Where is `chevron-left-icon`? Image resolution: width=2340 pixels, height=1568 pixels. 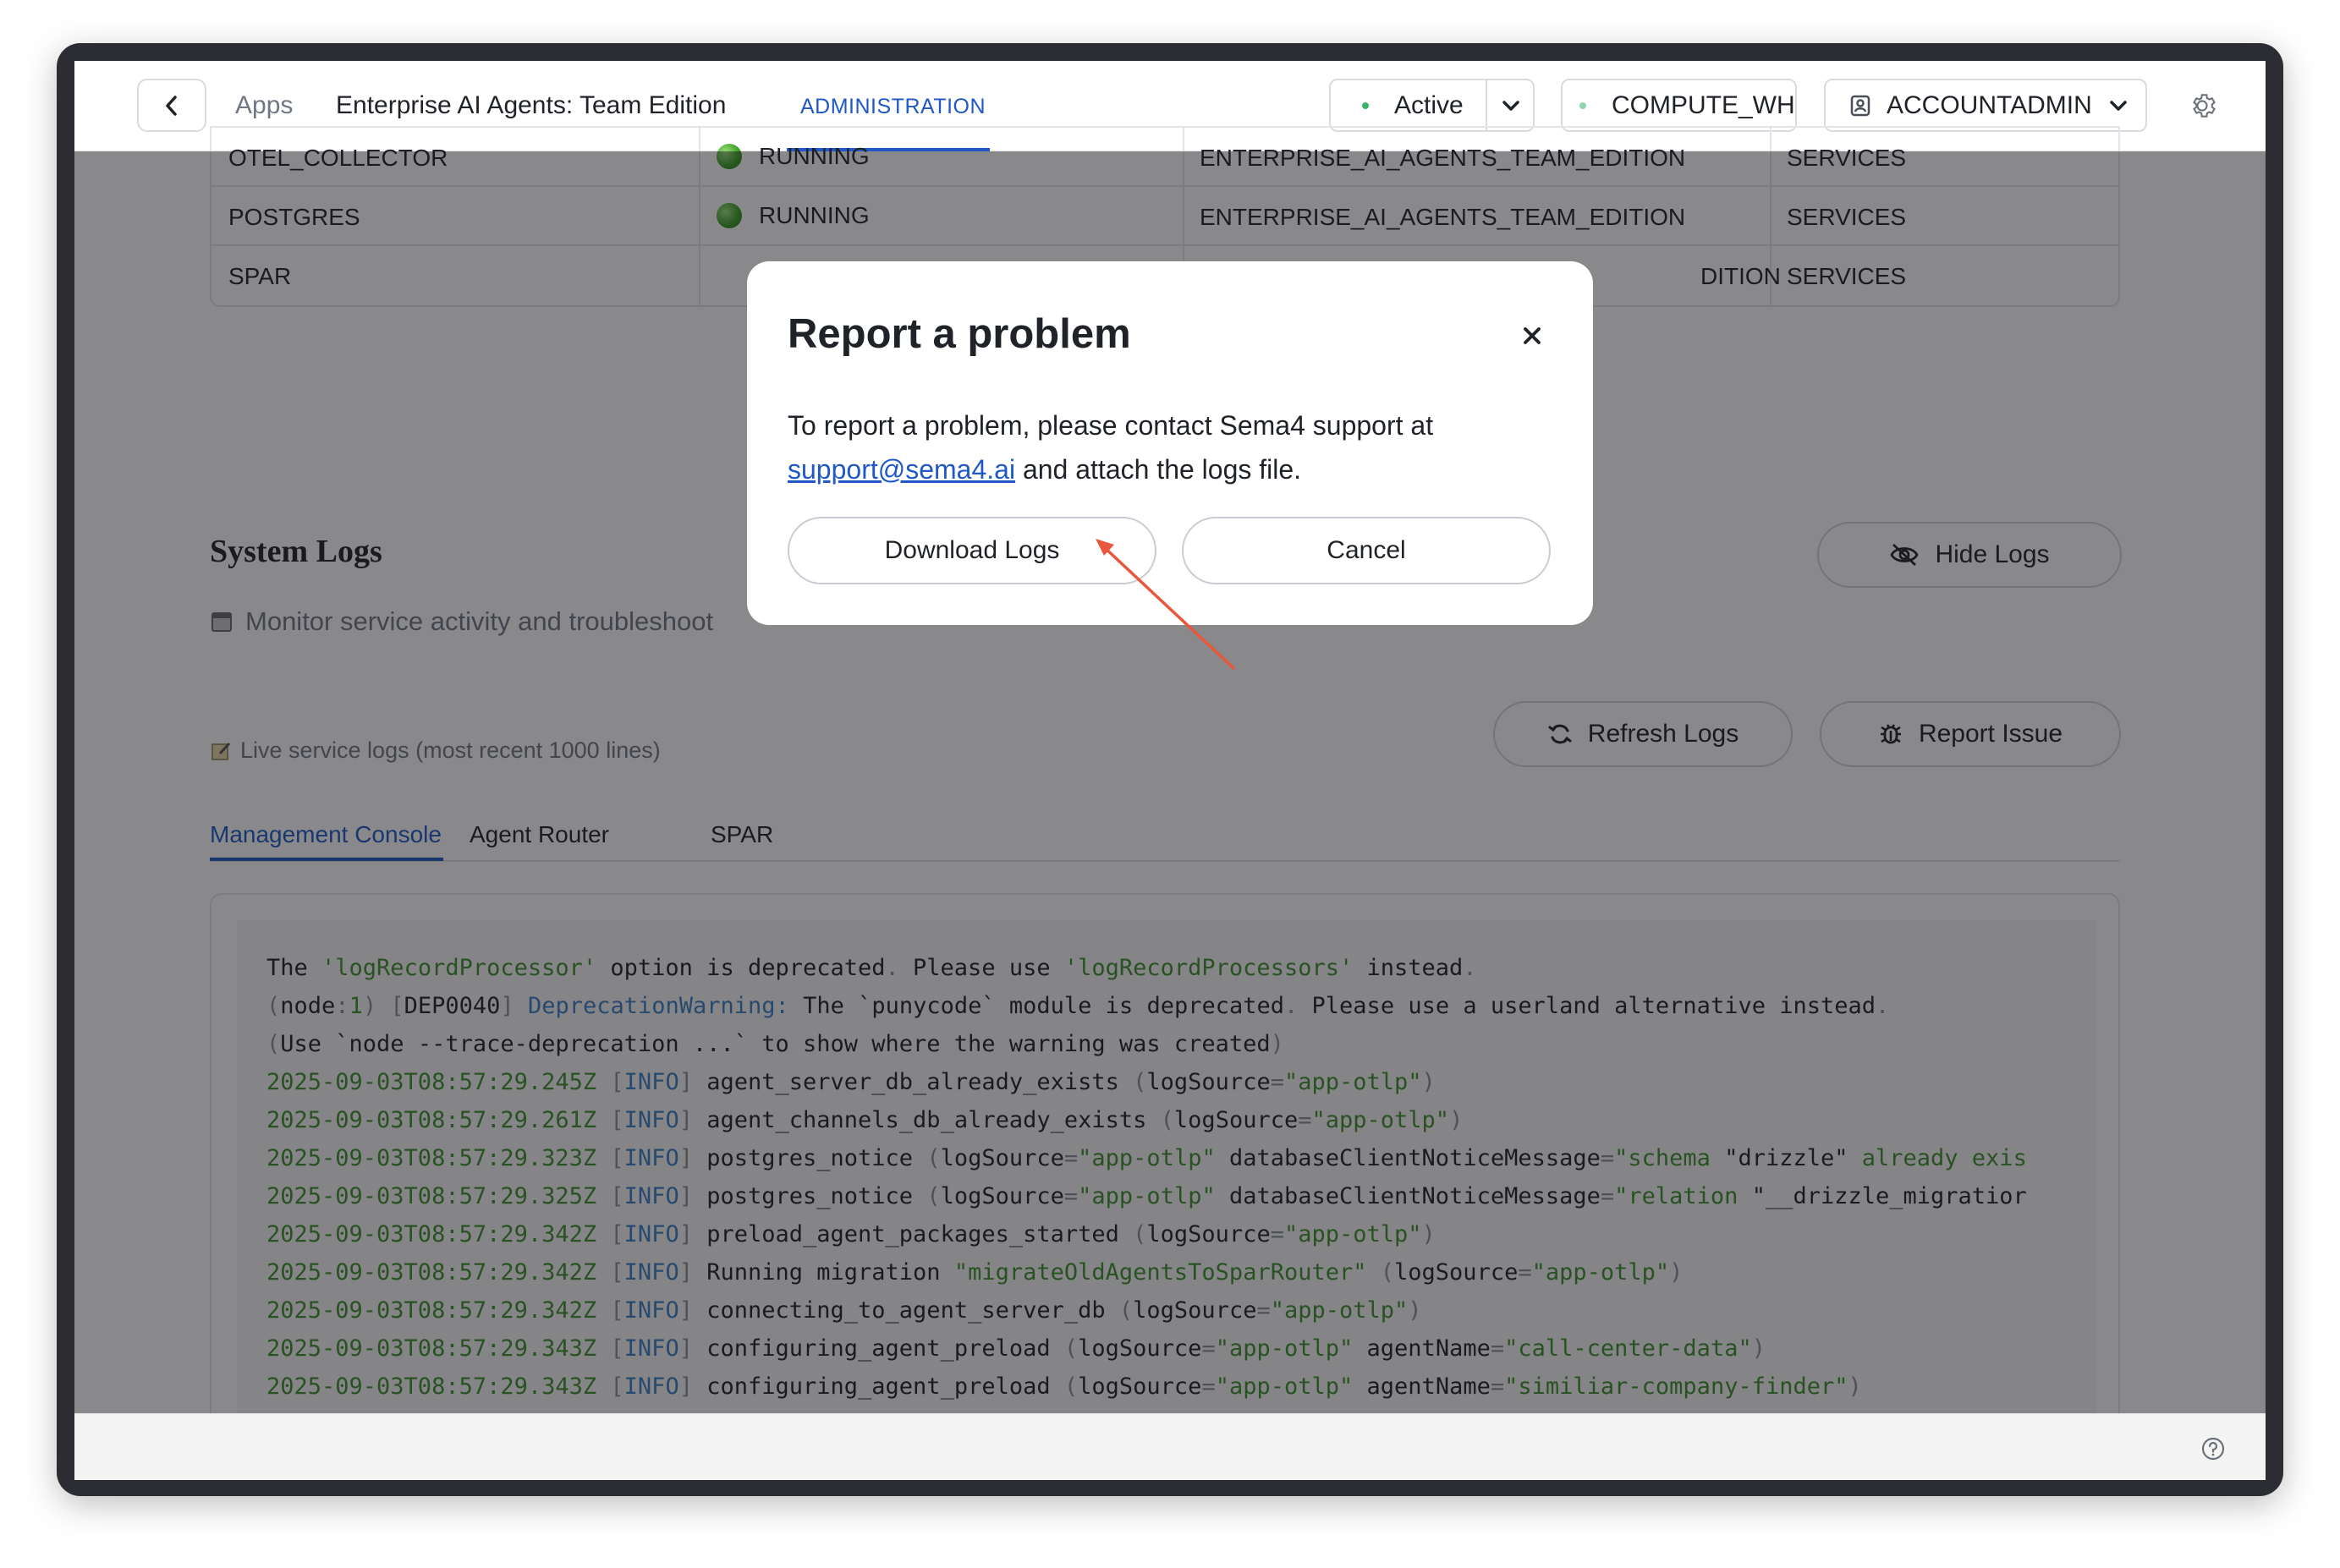
chevron-left-icon is located at coordinates (171, 105).